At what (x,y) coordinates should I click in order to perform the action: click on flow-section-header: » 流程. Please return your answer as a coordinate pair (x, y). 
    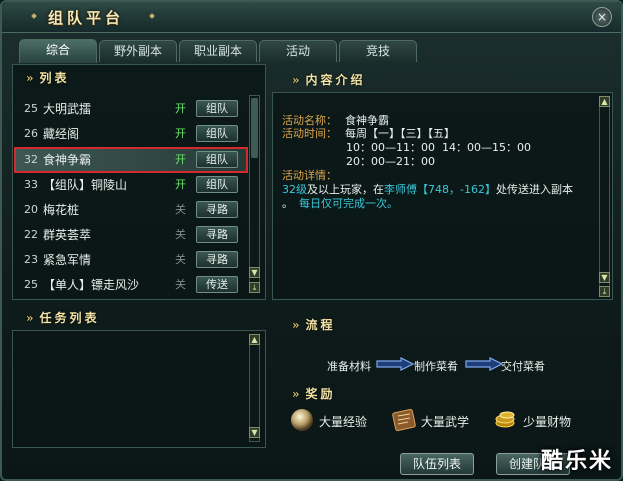
    Looking at the image, I should click on (314, 325).